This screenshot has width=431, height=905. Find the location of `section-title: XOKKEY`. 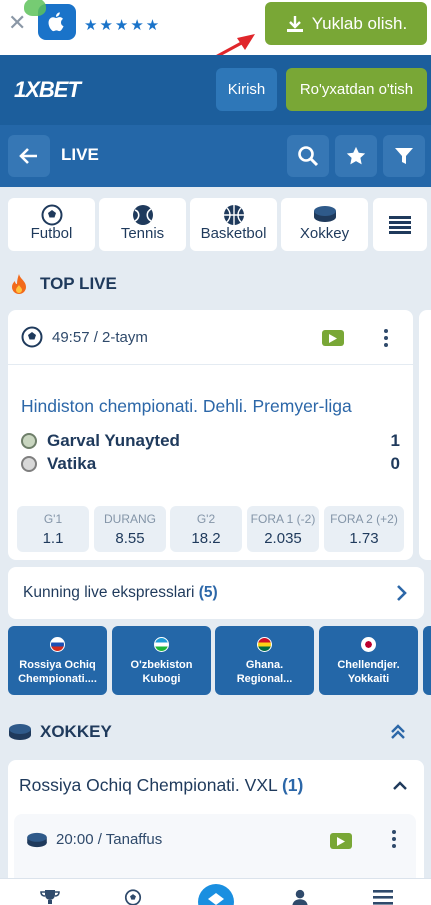

section-title: XOKKEY is located at coordinates (76, 731).